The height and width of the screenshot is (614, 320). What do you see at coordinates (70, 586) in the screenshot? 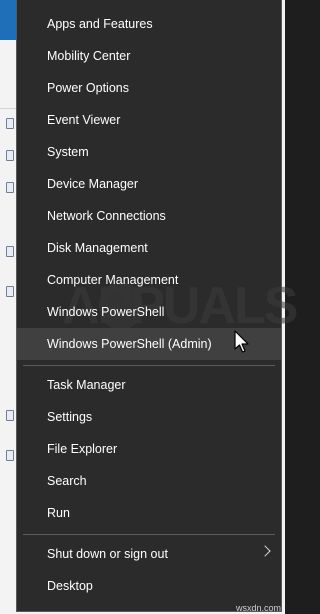
I see `menu-item-label: Desktop` at bounding box center [70, 586].